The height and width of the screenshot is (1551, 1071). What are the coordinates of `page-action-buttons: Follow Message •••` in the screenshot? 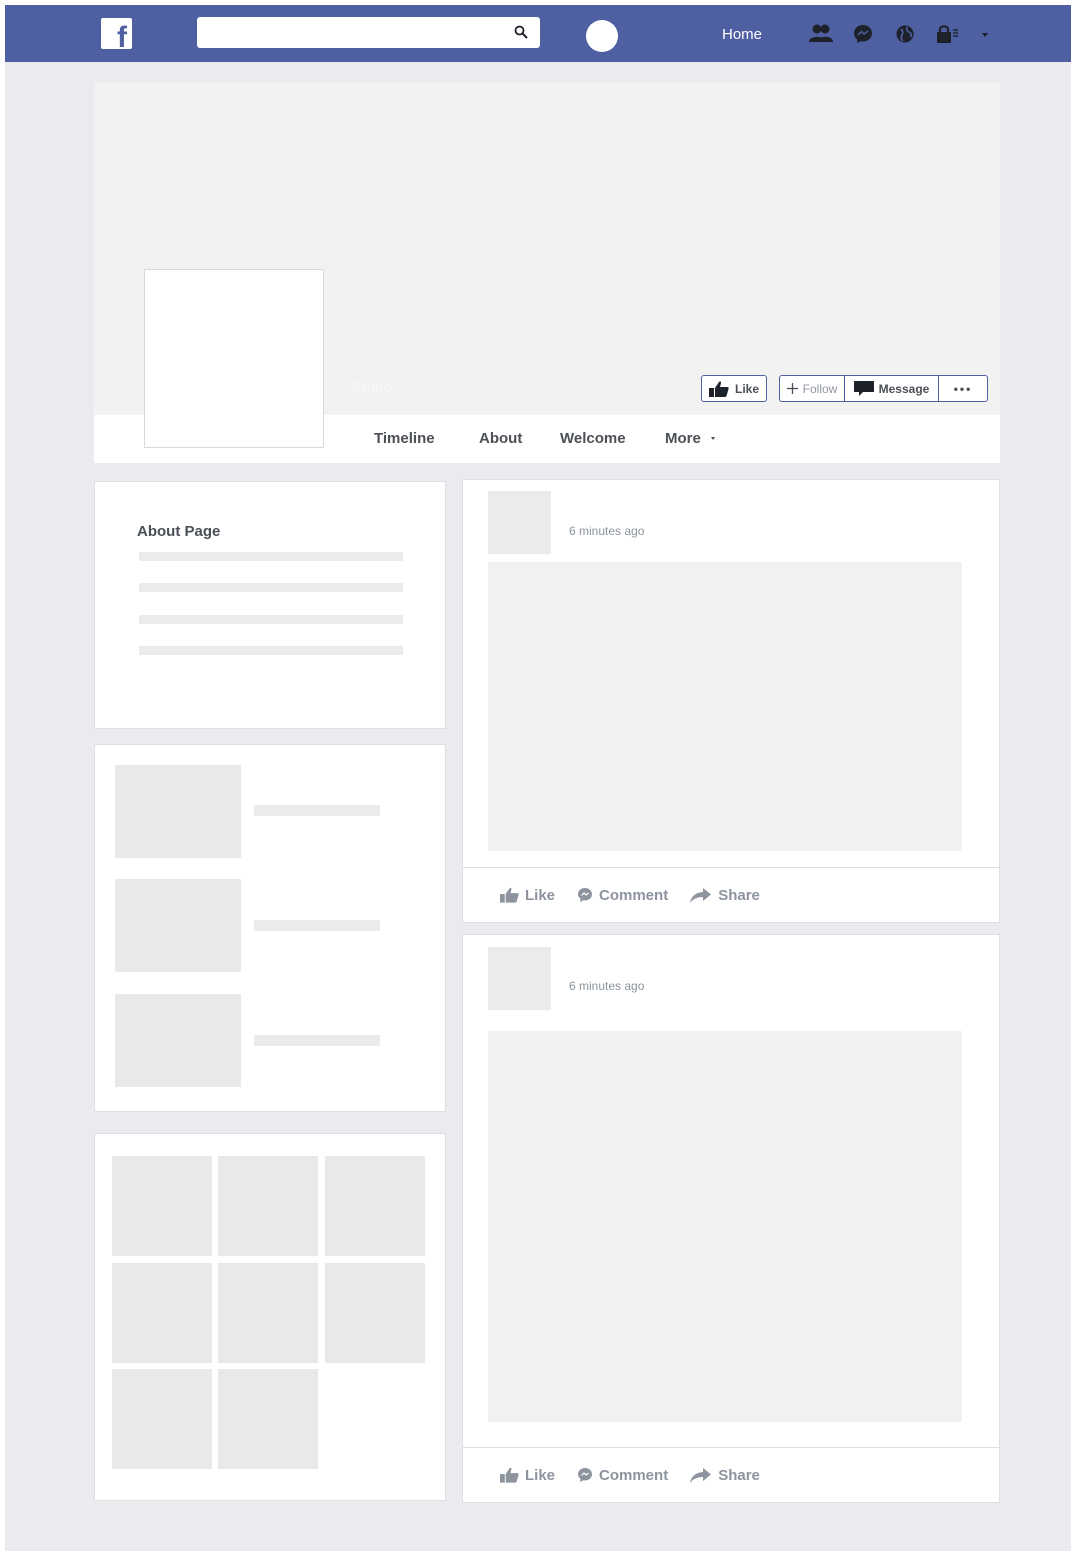 It's located at (883, 388).